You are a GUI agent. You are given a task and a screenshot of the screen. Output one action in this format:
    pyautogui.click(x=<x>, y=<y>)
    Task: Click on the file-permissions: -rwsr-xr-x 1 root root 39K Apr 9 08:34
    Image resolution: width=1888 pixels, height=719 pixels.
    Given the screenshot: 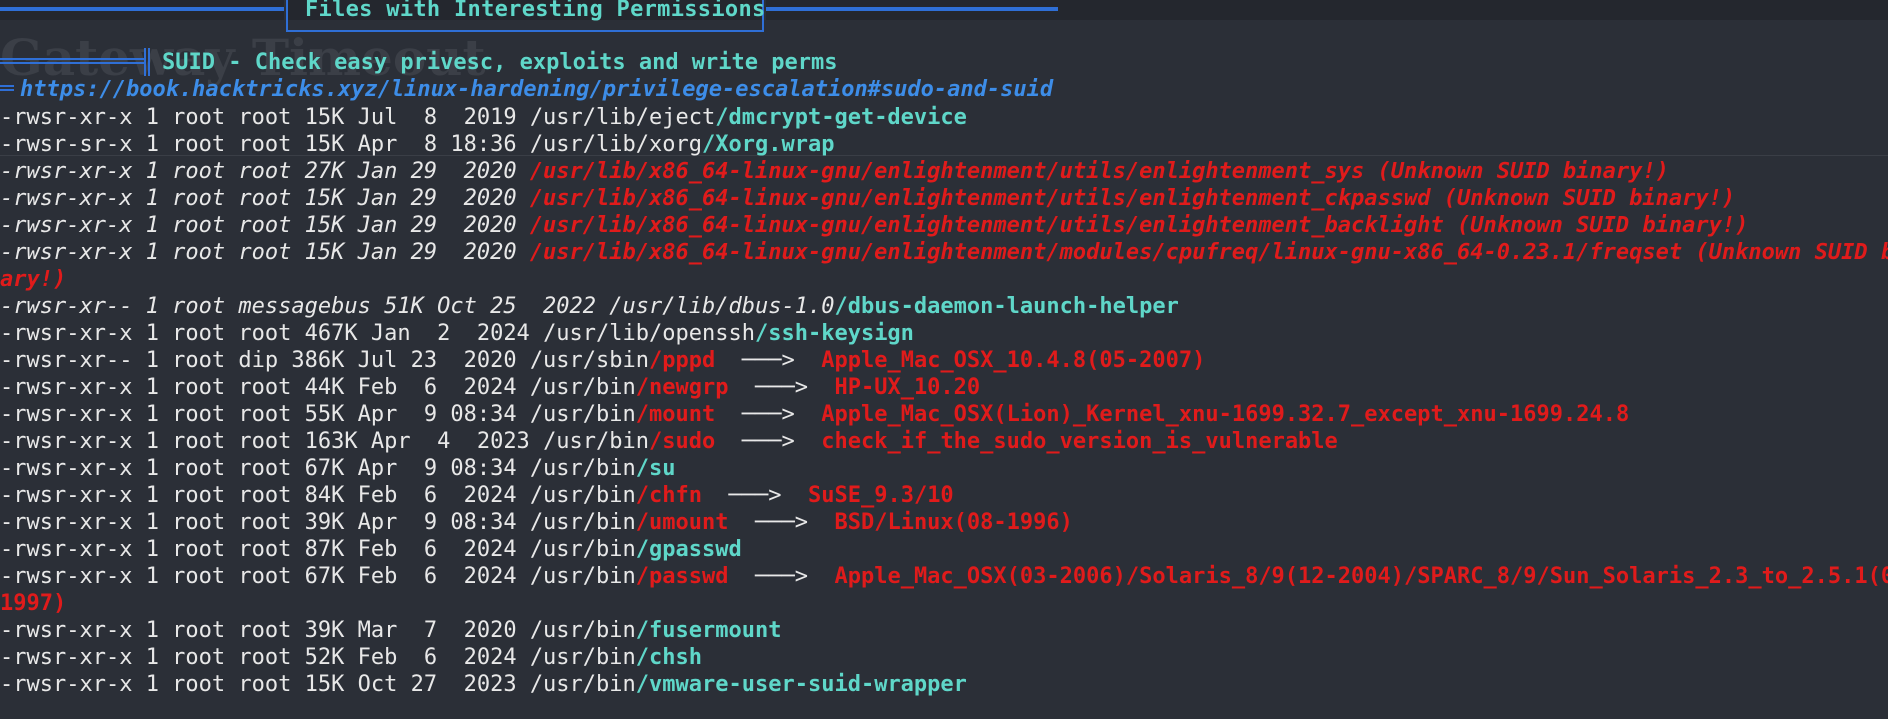 What is the action you would take?
    pyautogui.click(x=265, y=522)
    